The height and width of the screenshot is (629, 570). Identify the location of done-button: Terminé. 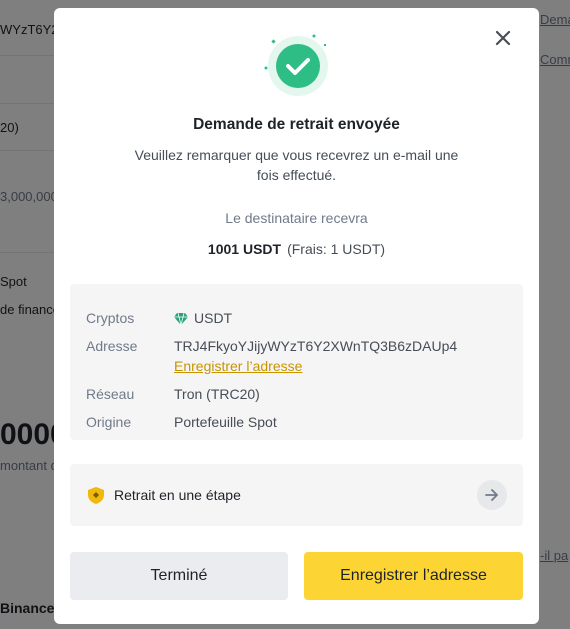
(179, 576).